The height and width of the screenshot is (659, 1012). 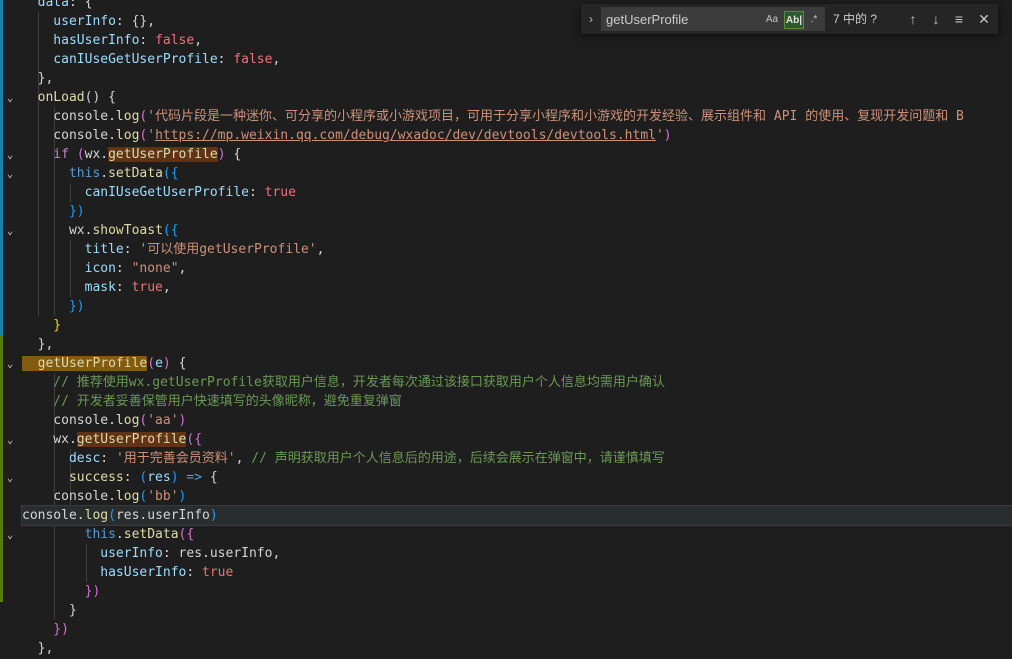 What do you see at coordinates (814, 20) in the screenshot?
I see `regex-toggle: .*` at bounding box center [814, 20].